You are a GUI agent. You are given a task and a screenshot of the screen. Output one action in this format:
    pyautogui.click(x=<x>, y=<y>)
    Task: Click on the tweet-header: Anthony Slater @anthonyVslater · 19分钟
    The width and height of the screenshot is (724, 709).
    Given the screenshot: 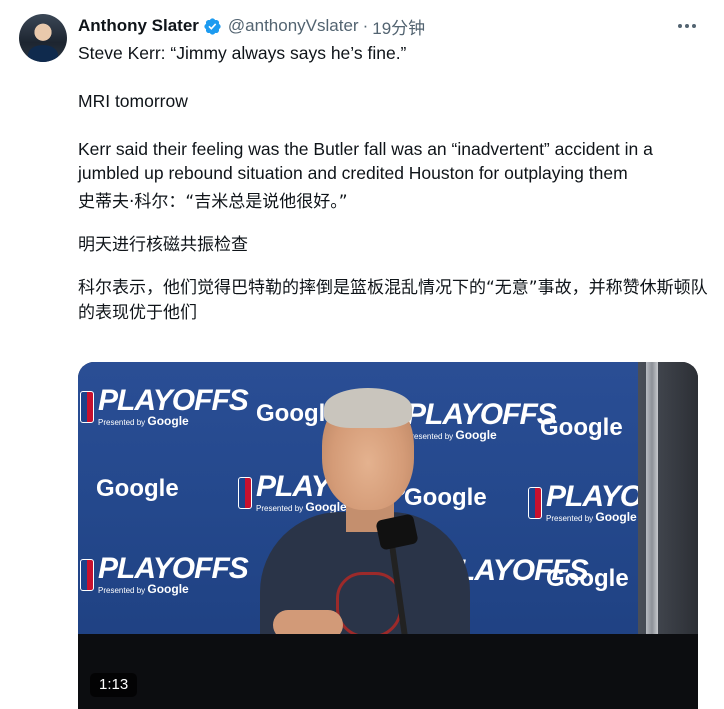 What is the action you would take?
    pyautogui.click(x=251, y=26)
    